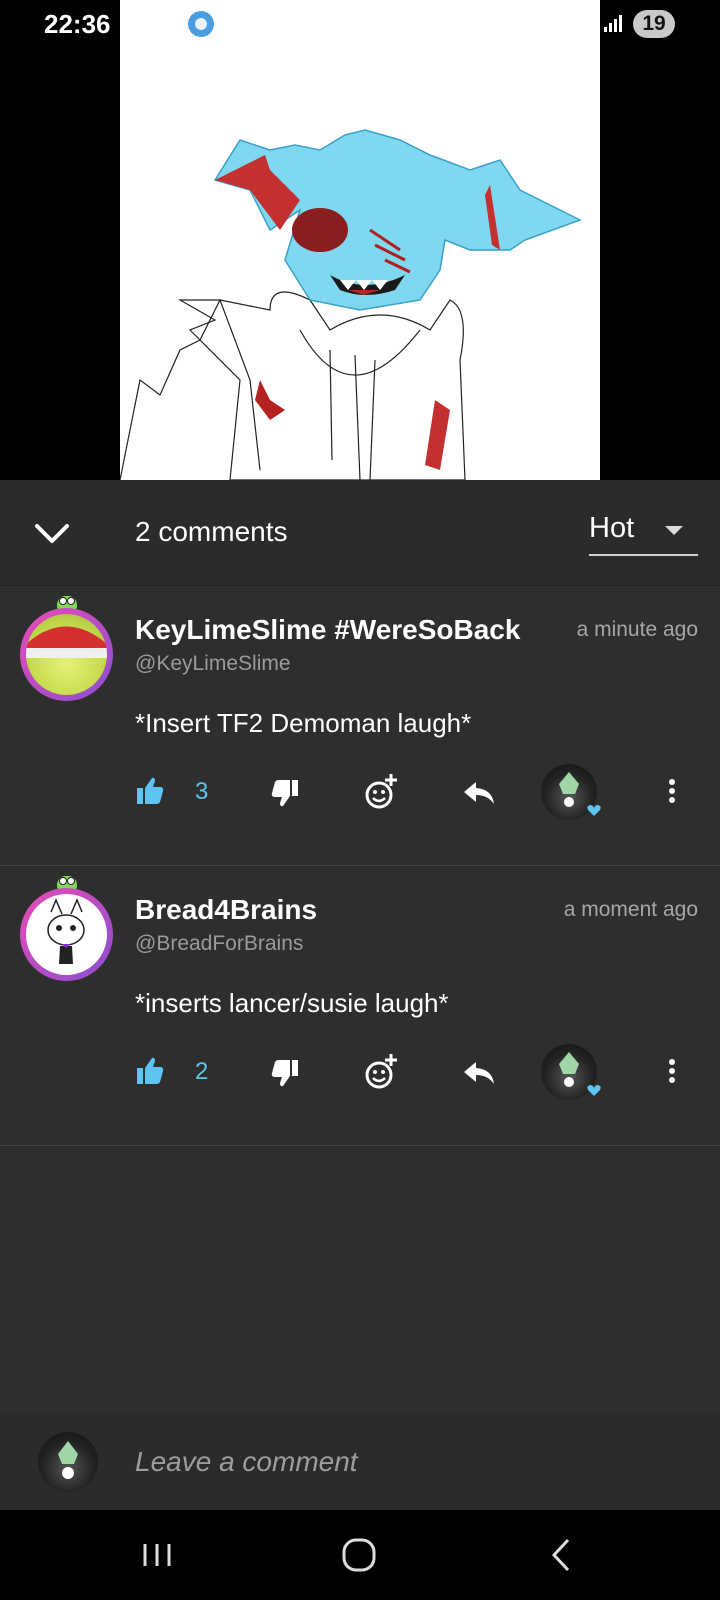  Describe the element at coordinates (68, 1462) in the screenshot. I see `current-user-avatar` at that location.